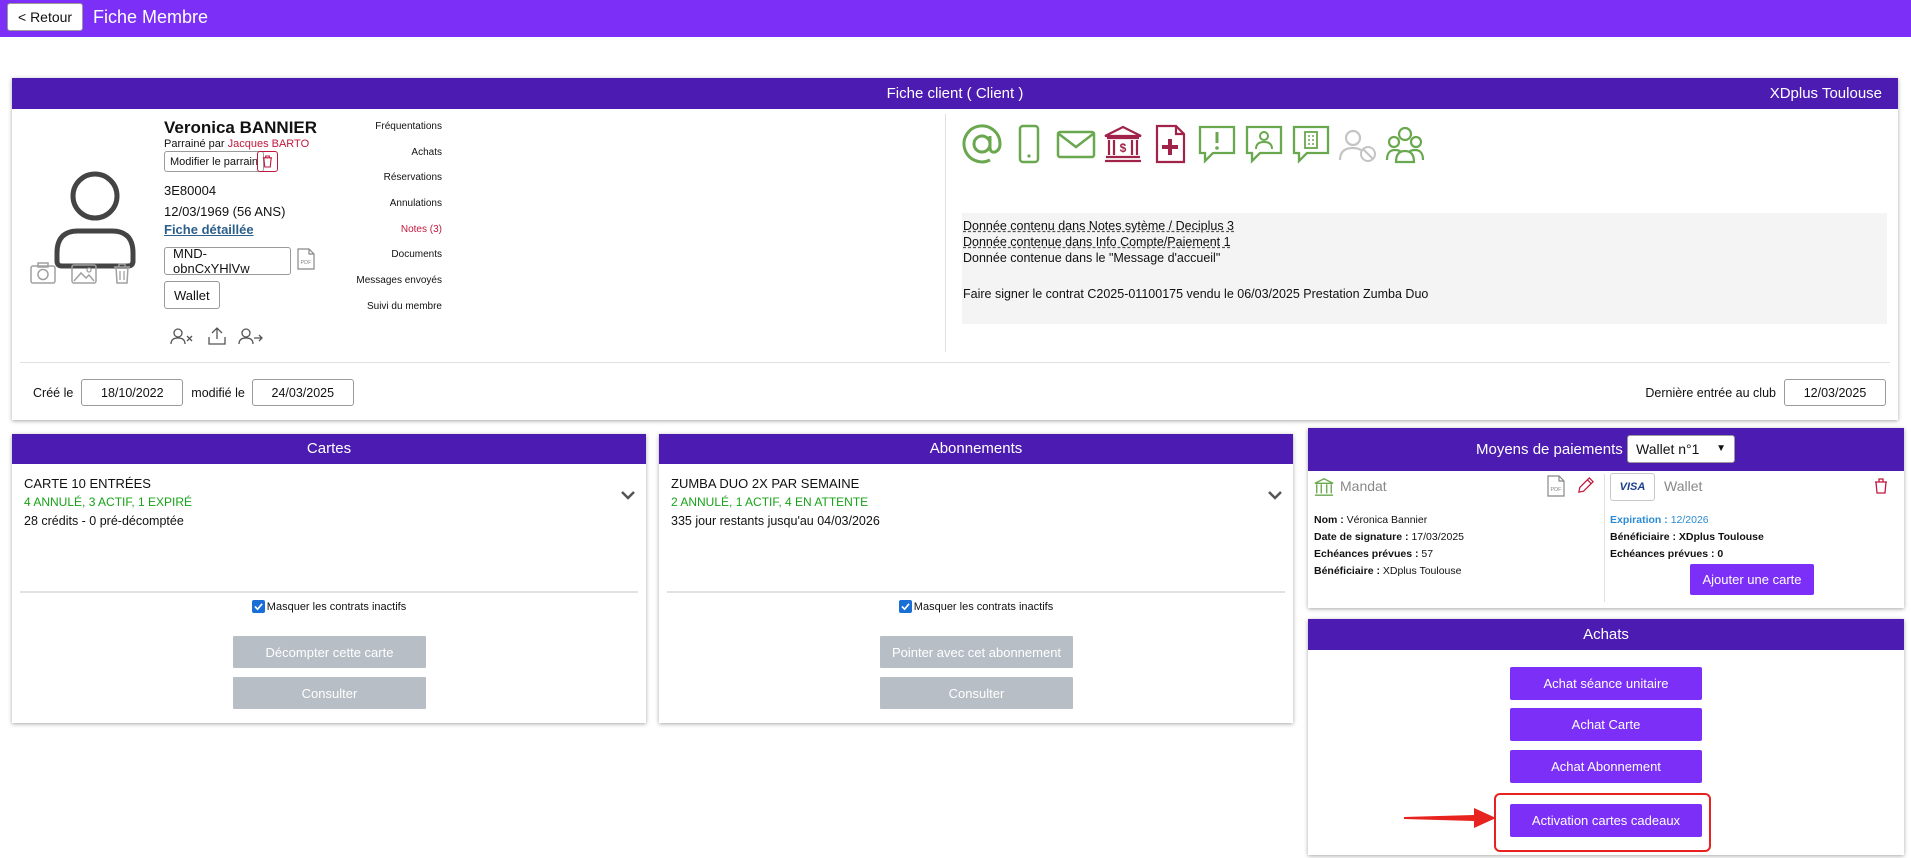 Image resolution: width=1911 pixels, height=858 pixels. I want to click on mandate-name-line: Nom : Véronica Bannier, so click(1370, 520).